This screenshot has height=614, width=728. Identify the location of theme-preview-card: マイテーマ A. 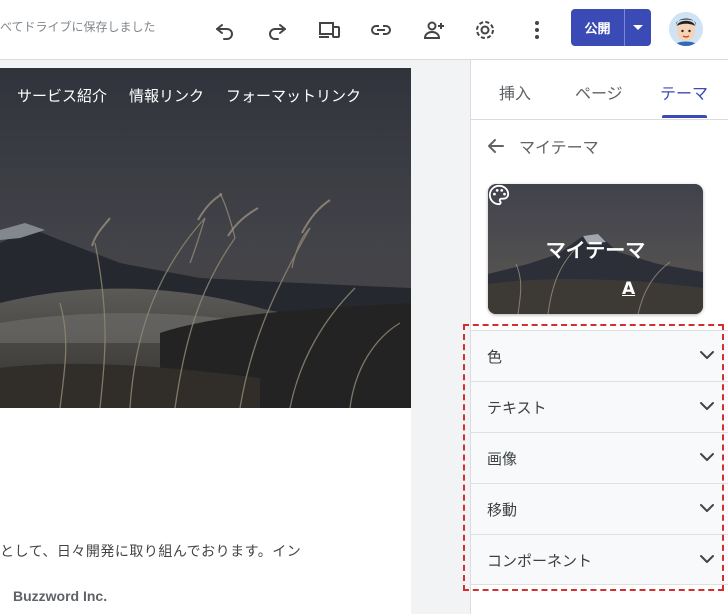
(595, 249).